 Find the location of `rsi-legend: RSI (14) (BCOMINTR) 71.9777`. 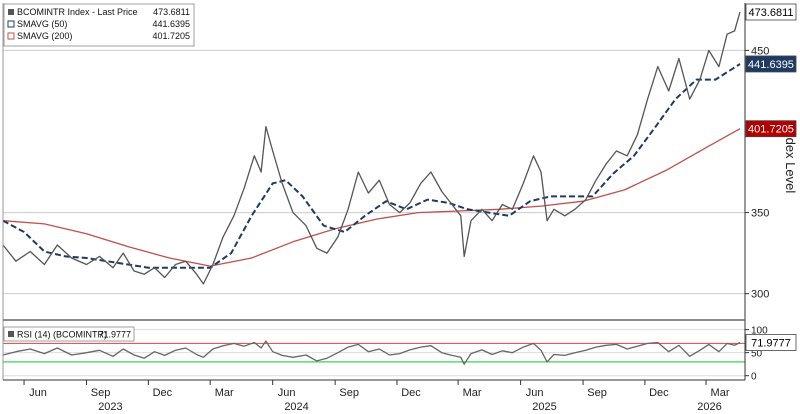

rsi-legend: RSI (14) (BCOMINTR) 71.9777 is located at coordinates (69, 334).